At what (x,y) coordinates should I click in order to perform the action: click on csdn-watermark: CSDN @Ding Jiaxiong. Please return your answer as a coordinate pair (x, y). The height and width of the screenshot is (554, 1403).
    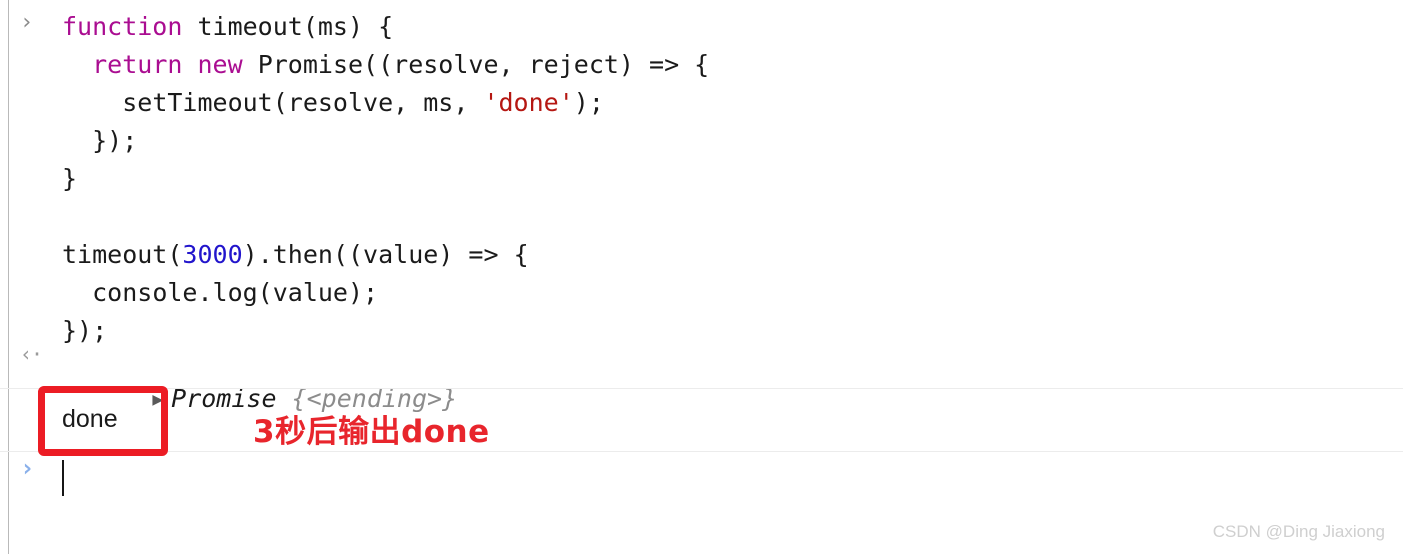
    Looking at the image, I should click on (1298, 531).